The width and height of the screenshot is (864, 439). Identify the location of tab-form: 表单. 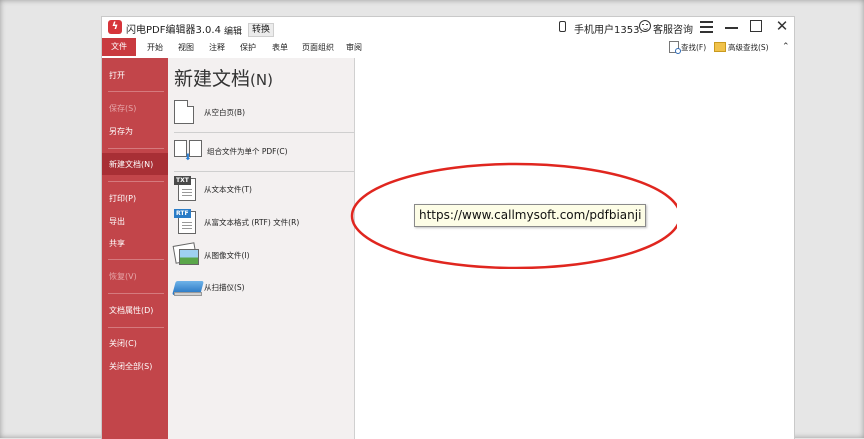
(280, 47).